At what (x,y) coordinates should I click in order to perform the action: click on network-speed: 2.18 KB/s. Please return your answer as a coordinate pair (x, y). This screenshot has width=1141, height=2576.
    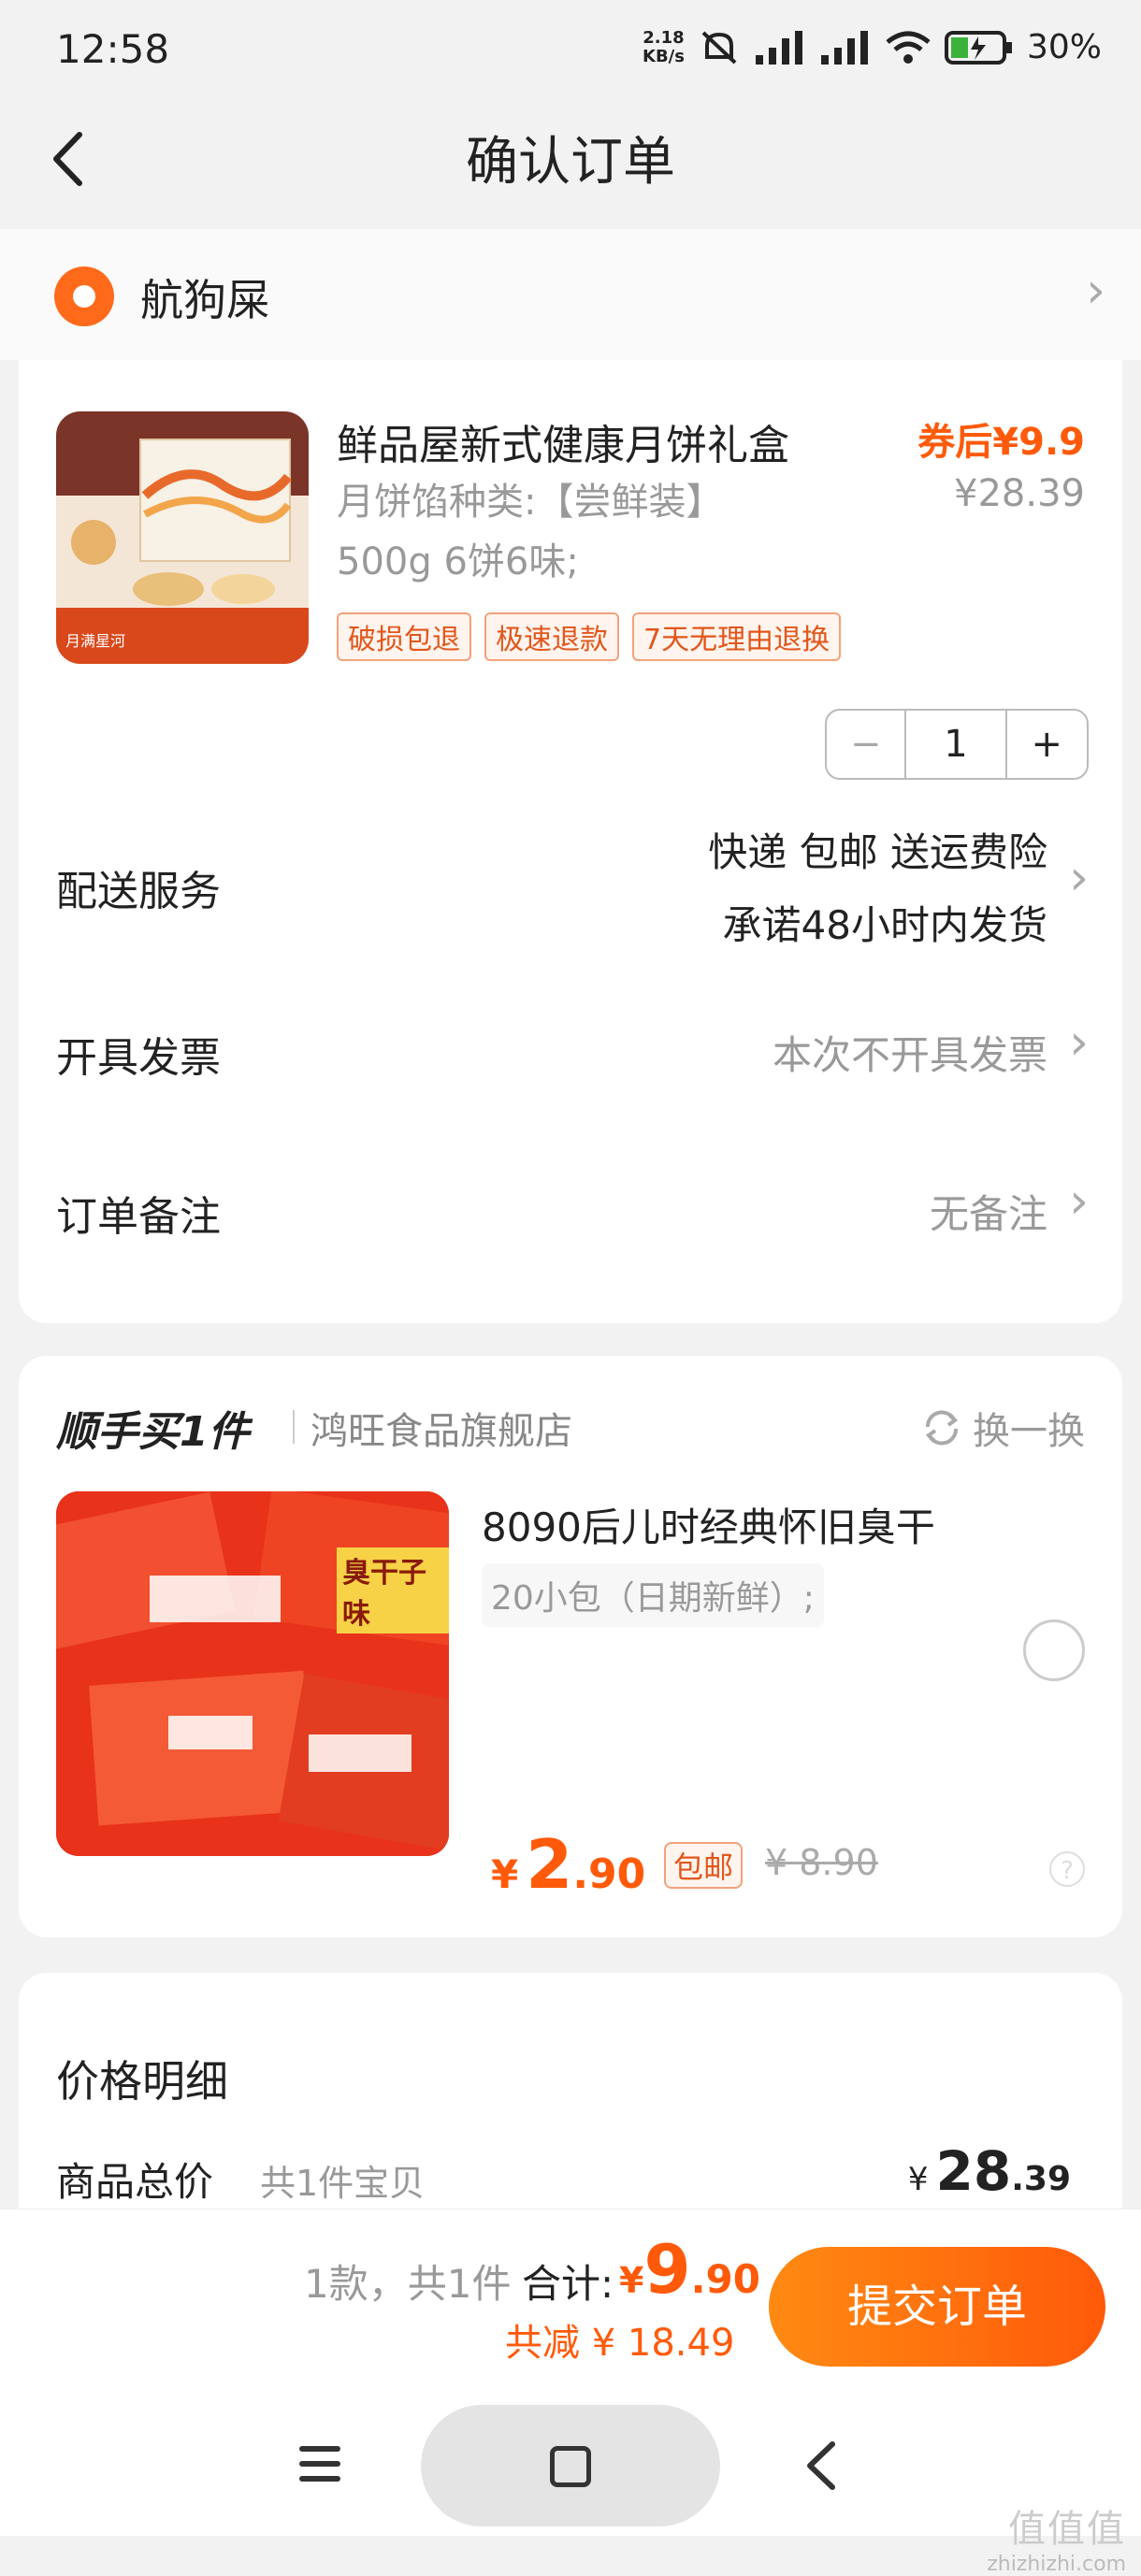
    Looking at the image, I should click on (664, 47).